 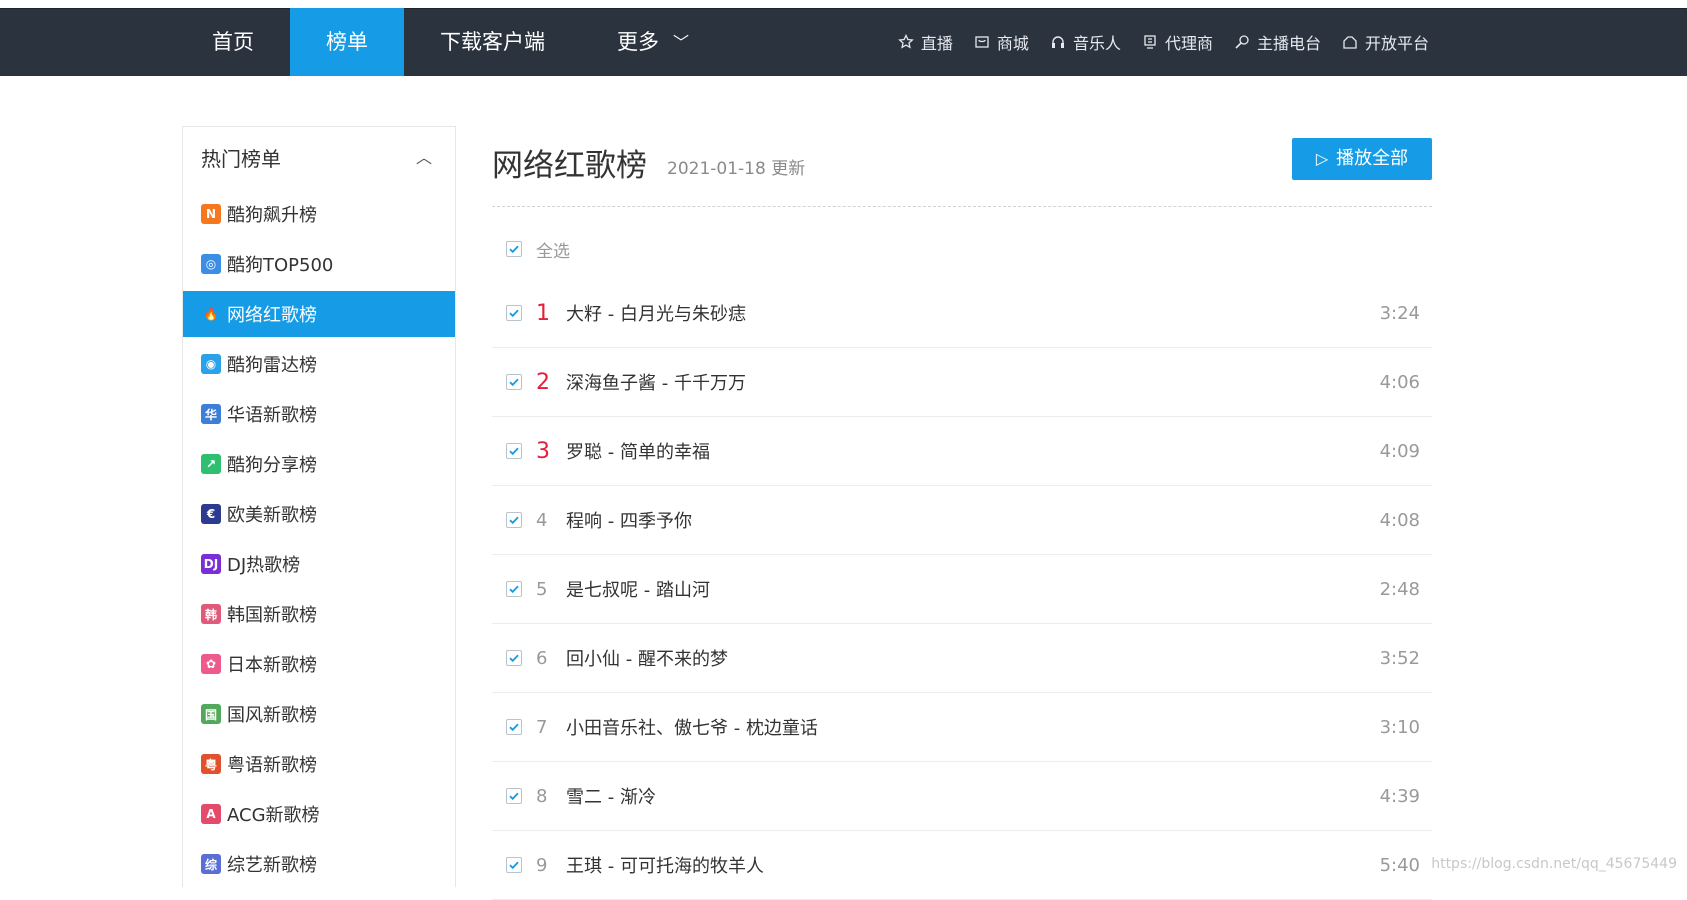 What do you see at coordinates (319, 814) in the screenshot?
I see `sidebar-item: A ACG新歌榜` at bounding box center [319, 814].